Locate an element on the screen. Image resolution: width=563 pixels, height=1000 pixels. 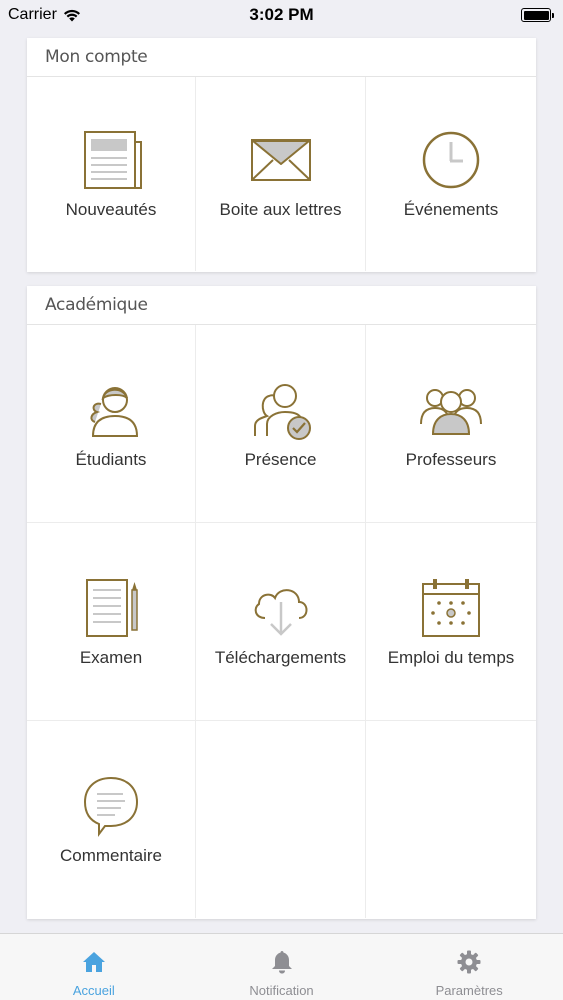
tile-label: Boite aux lettres is located at coordinates (280, 209).